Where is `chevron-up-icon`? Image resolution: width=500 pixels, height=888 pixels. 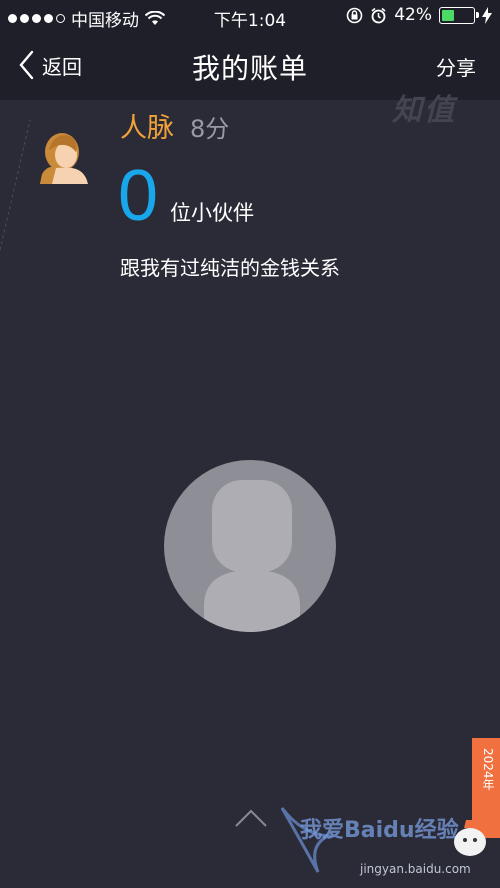 chevron-up-icon is located at coordinates (251, 818).